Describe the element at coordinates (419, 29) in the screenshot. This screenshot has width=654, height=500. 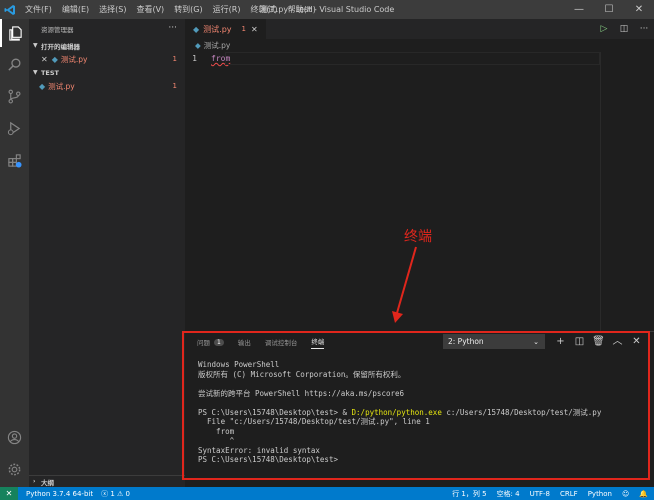
I see `editor-tab-bar: ◆ 测试.py 1 ✕ ▷ ◫ ···` at that location.